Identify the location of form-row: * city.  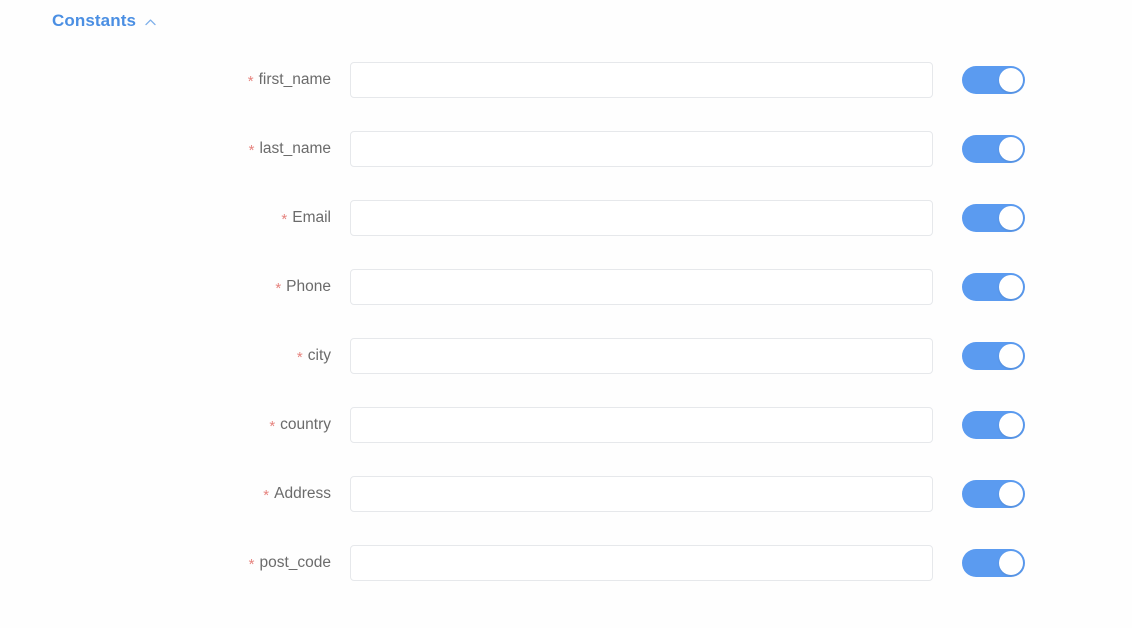
(566, 372).